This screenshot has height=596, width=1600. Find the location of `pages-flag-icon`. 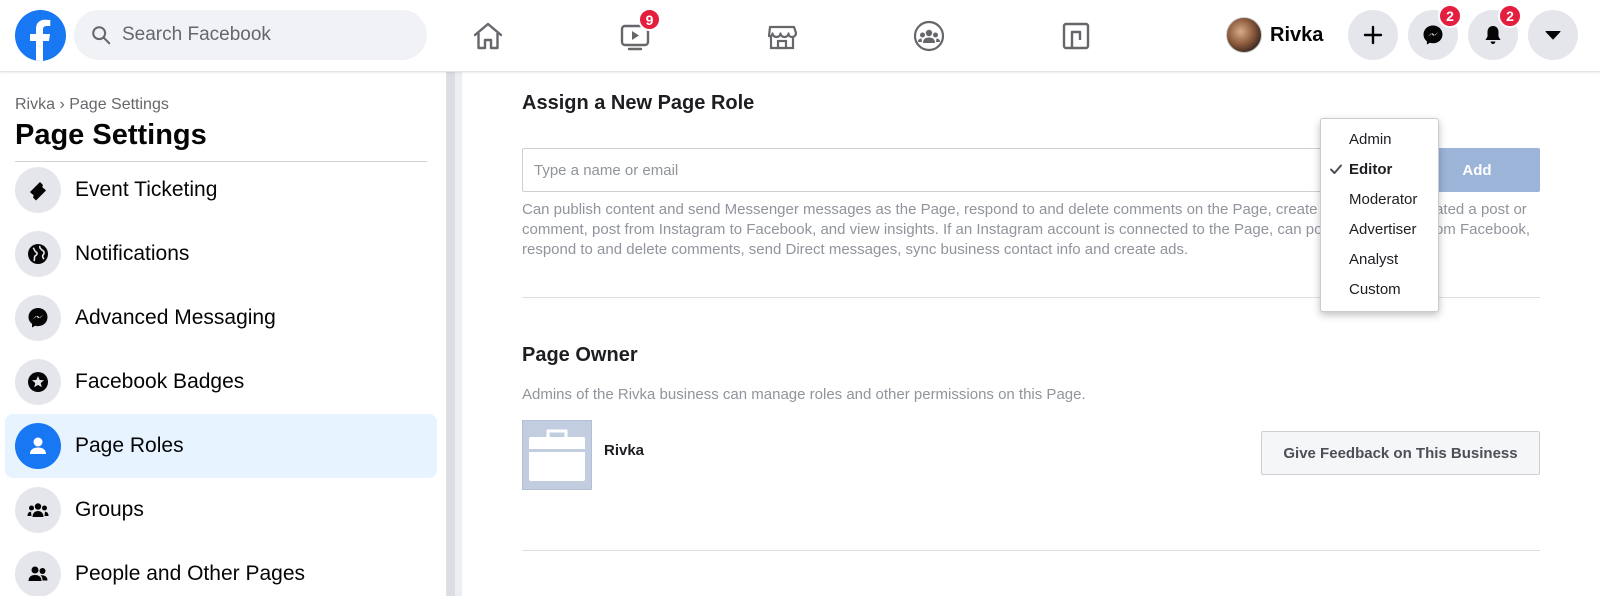

pages-flag-icon is located at coordinates (1076, 36).